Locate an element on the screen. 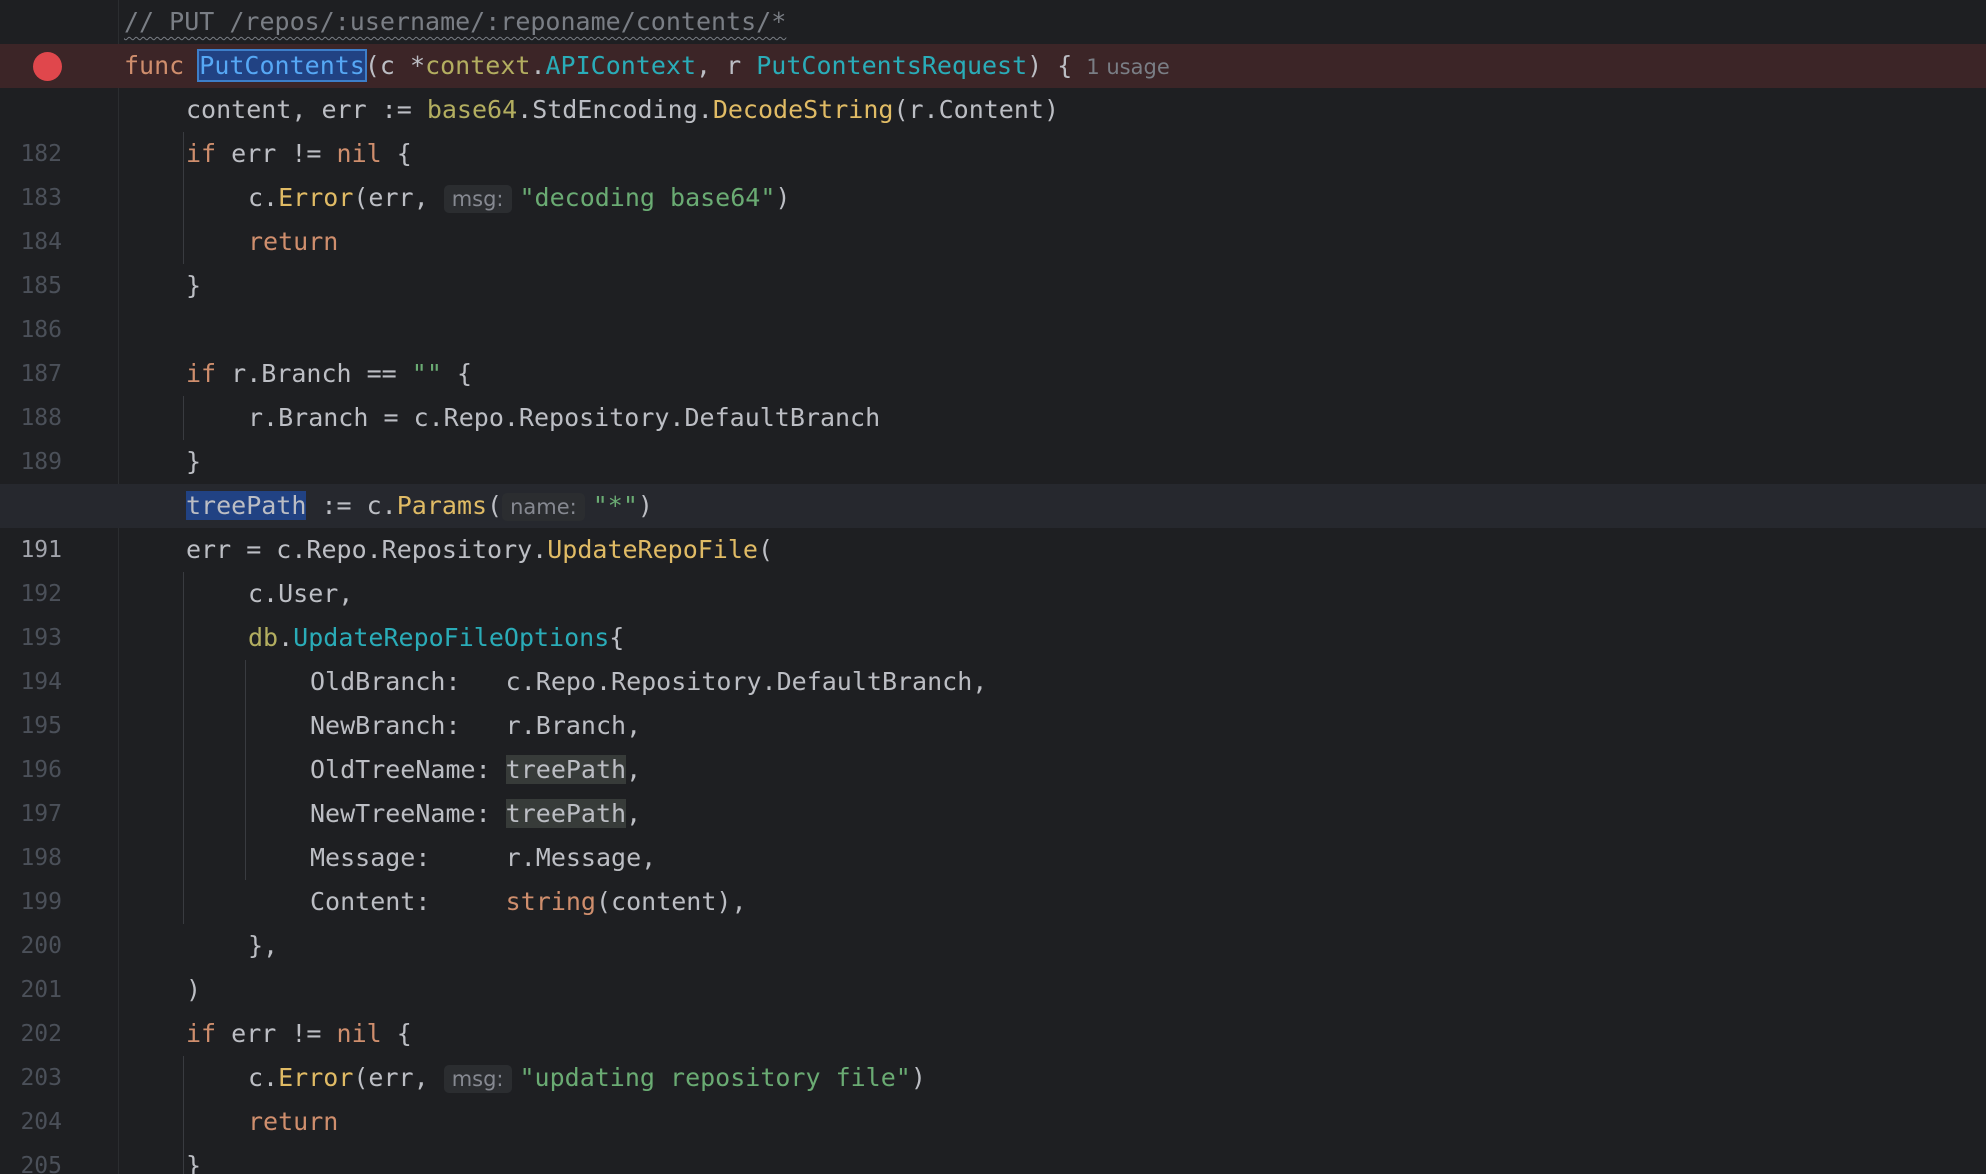  code-line: 198 NewTreeName: treePath, is located at coordinates (993, 831).